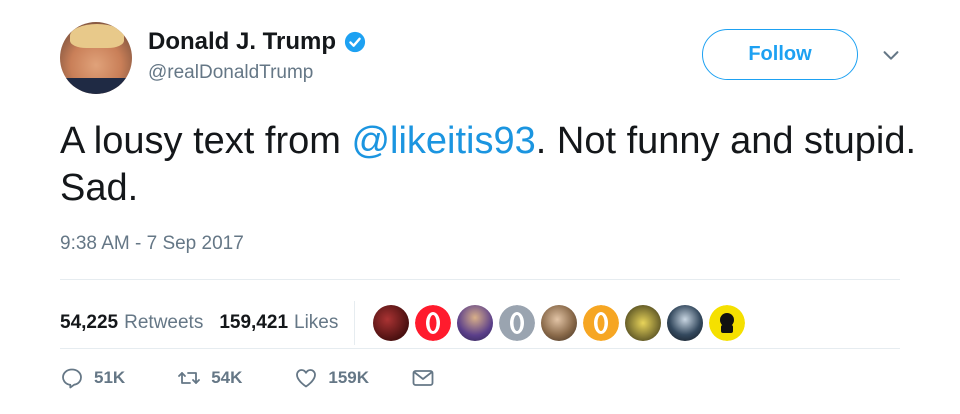 Image resolution: width=960 pixels, height=414 pixels. What do you see at coordinates (480, 279) in the screenshot?
I see `divider-top` at bounding box center [480, 279].